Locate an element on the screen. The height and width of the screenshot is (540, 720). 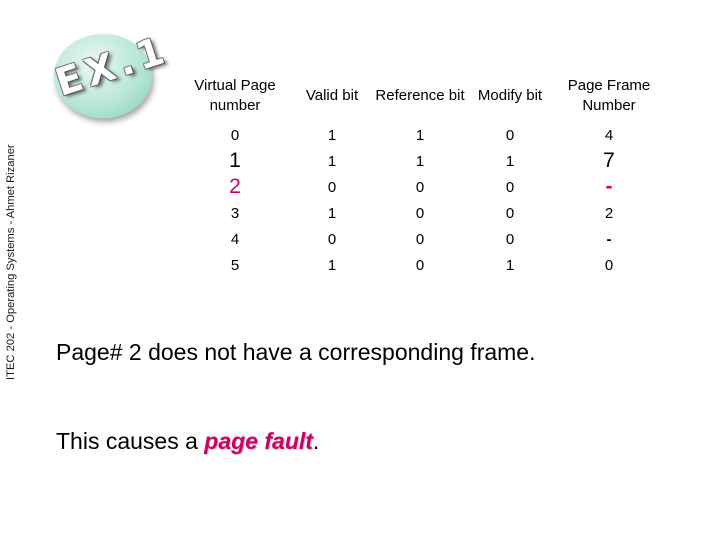
table-row: 4 0 0 0 - is located at coordinates (422, 239).